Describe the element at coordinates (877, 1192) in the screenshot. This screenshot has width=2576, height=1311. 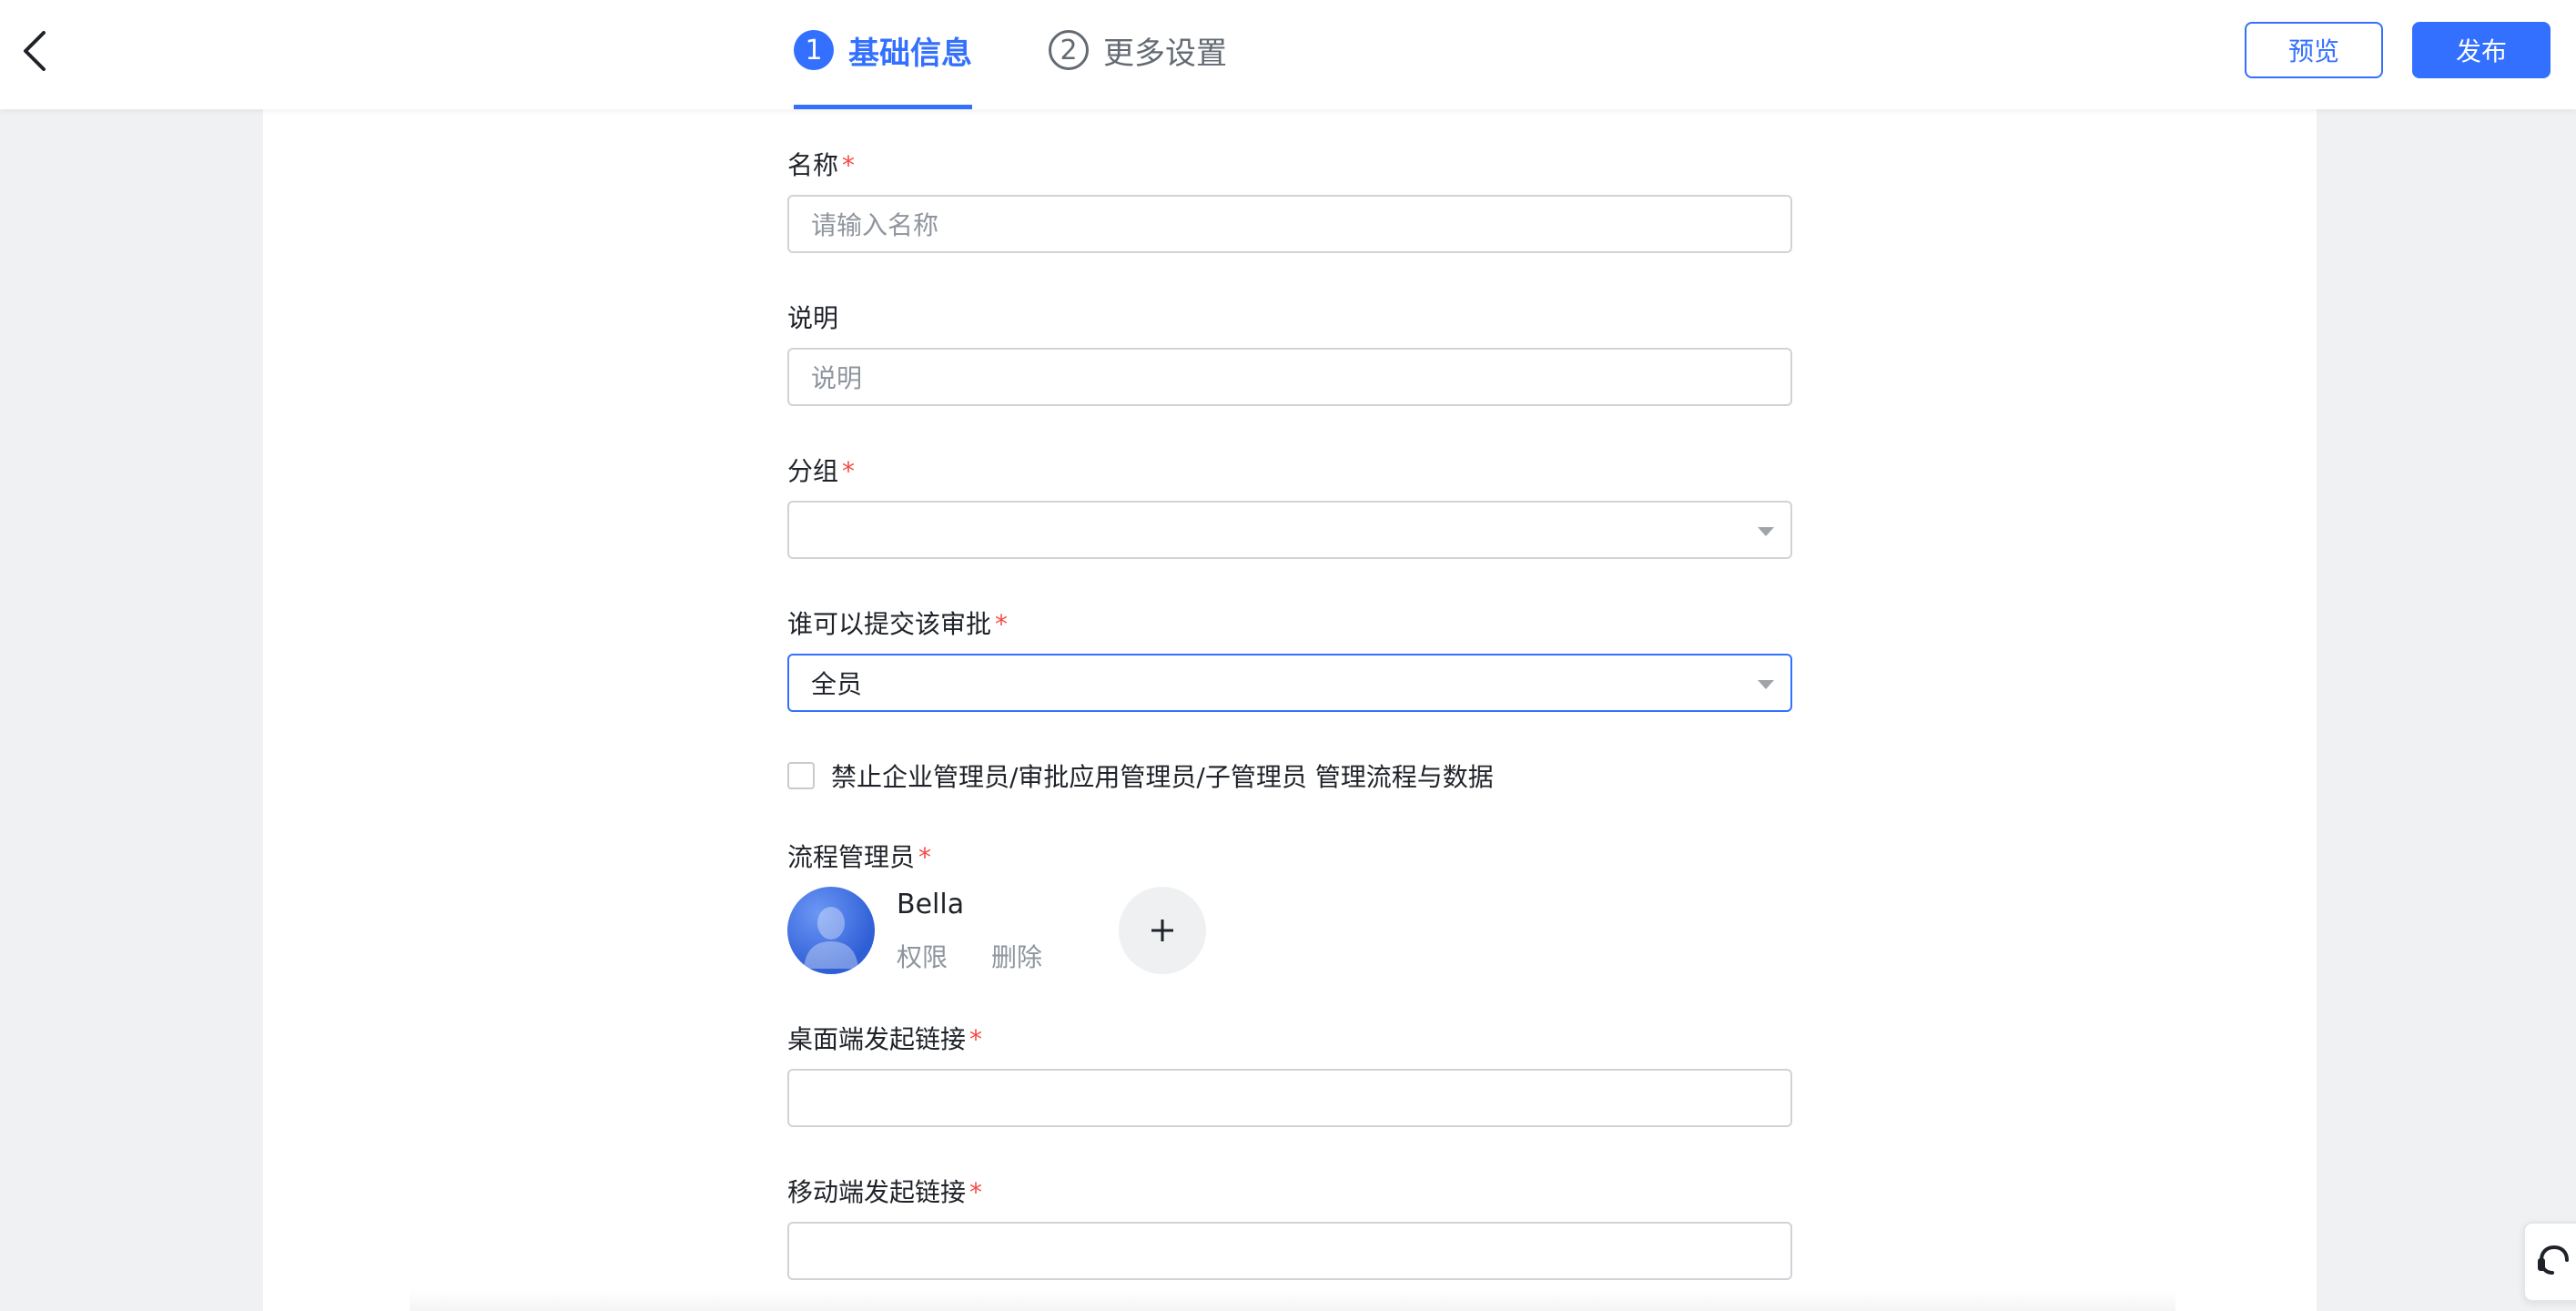
I see `mobile-link-label-text: 移动端发起链接` at that location.